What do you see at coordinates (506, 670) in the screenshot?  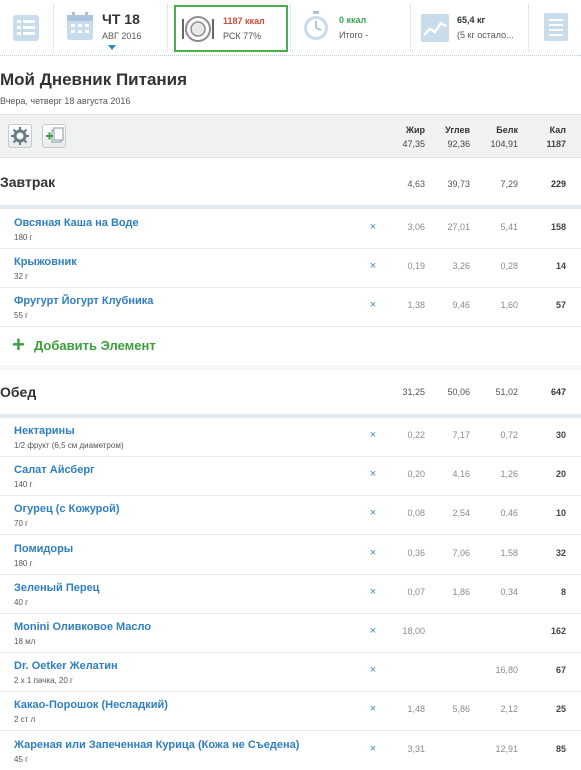 I see `food-protein: 16,80` at bounding box center [506, 670].